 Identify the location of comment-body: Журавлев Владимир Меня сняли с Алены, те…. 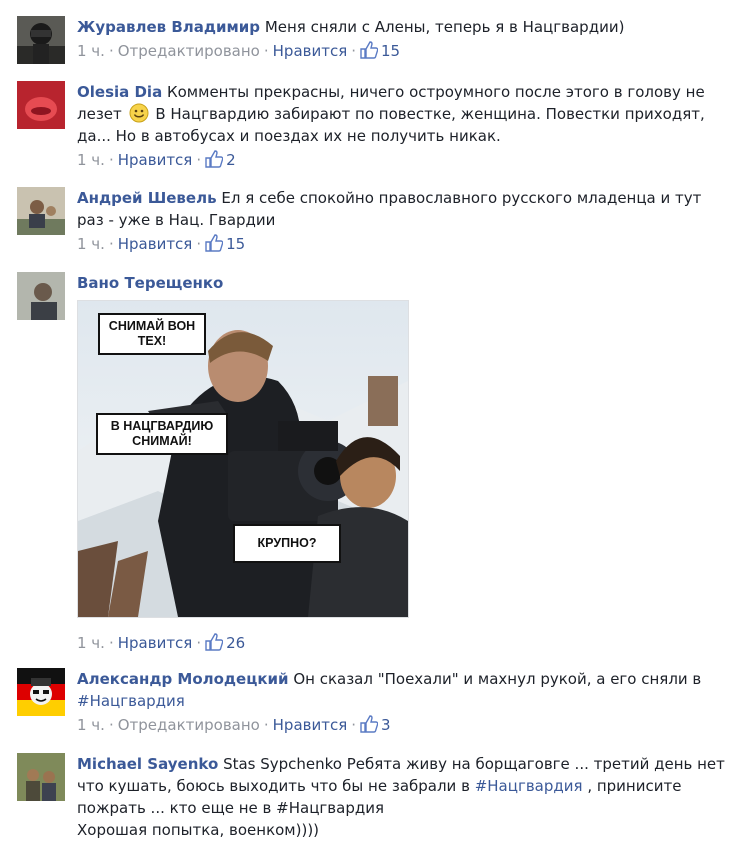
(402, 27).